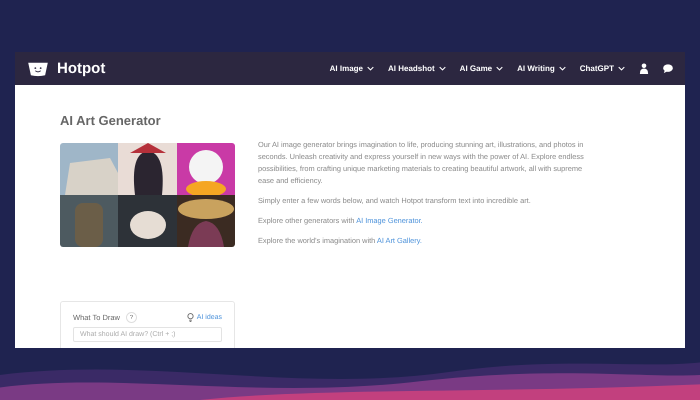  What do you see at coordinates (644, 68) in the screenshot?
I see `user-icon` at bounding box center [644, 68].